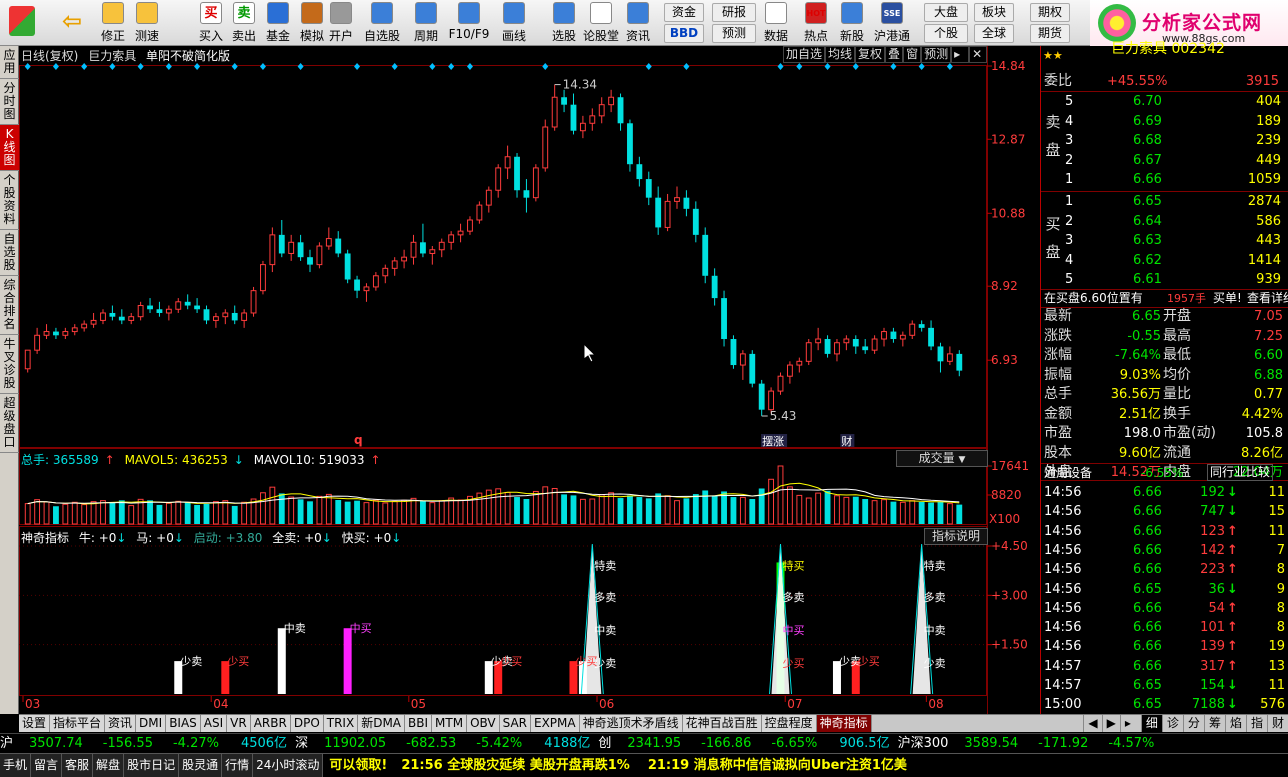  Describe the element at coordinates (1164, 202) in the screenshot. I see `bid-row: 1 6.65 2874` at that location.